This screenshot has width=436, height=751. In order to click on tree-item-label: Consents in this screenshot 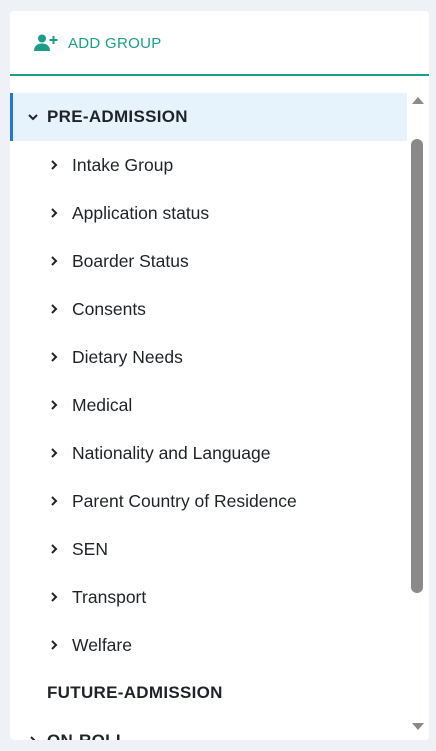, I will do `click(109, 308)`.